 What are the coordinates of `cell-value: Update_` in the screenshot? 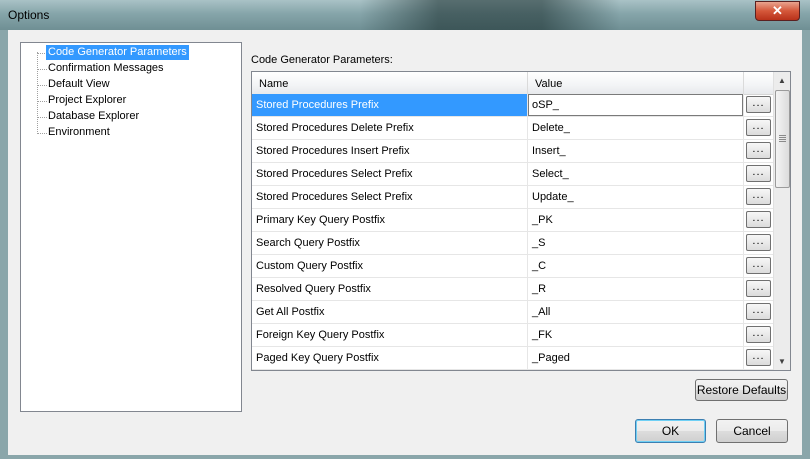 It's located at (636, 197).